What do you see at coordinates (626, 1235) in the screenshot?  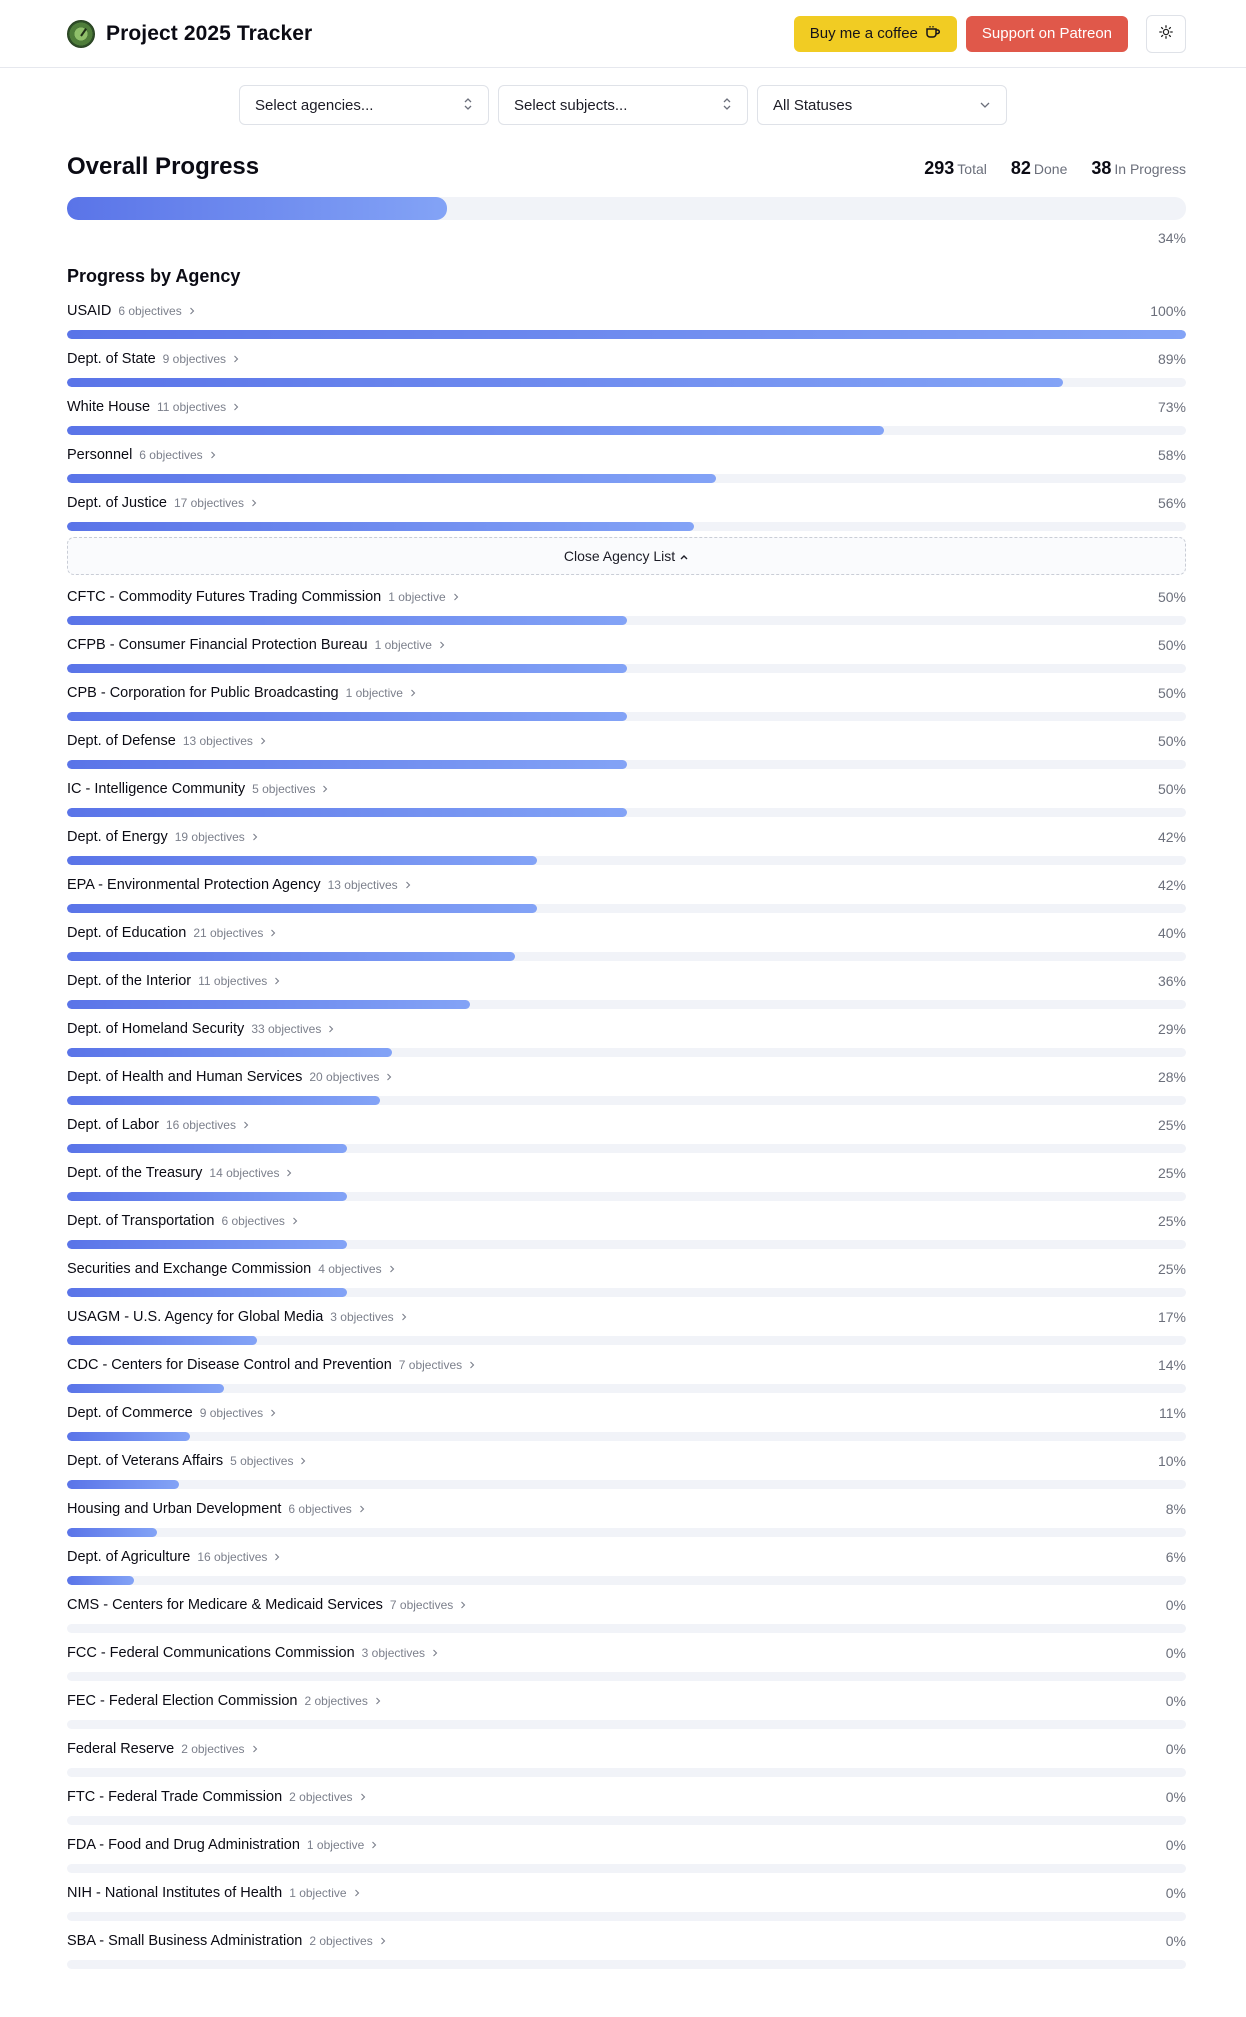 I see `agency-row: Dept. of Transportation 6 objectives 25%` at bounding box center [626, 1235].